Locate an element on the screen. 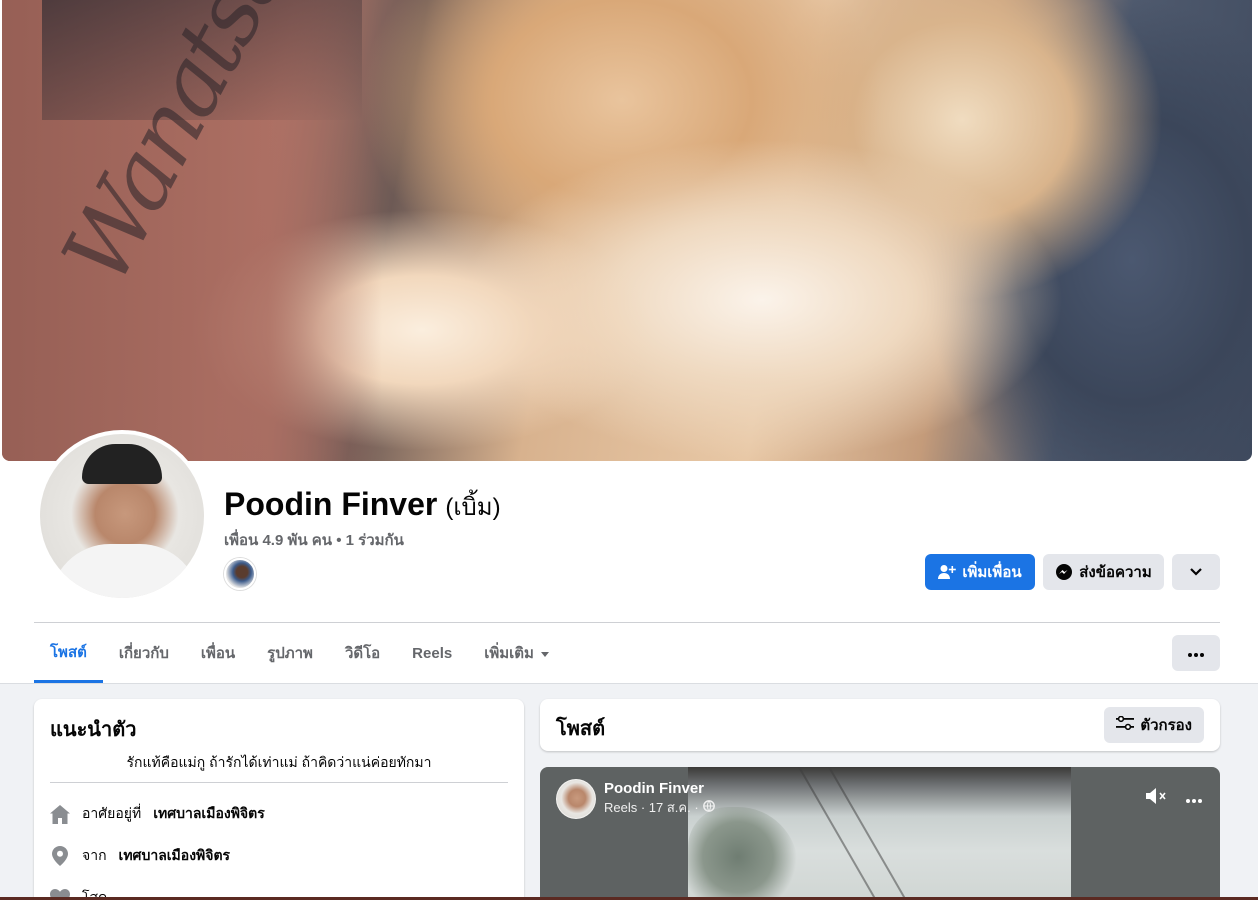  profile-nickname: (เบิ้ม) is located at coordinates (473, 507).